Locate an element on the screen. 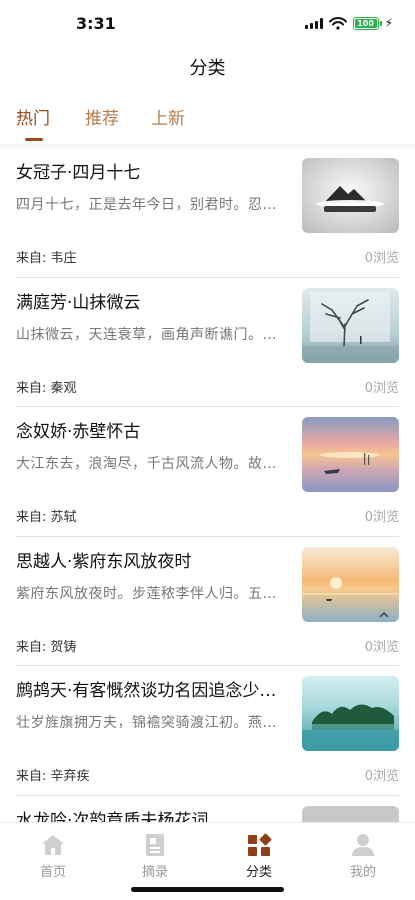 This screenshot has width=415, height=900. status-time: 3:31 is located at coordinates (96, 23).